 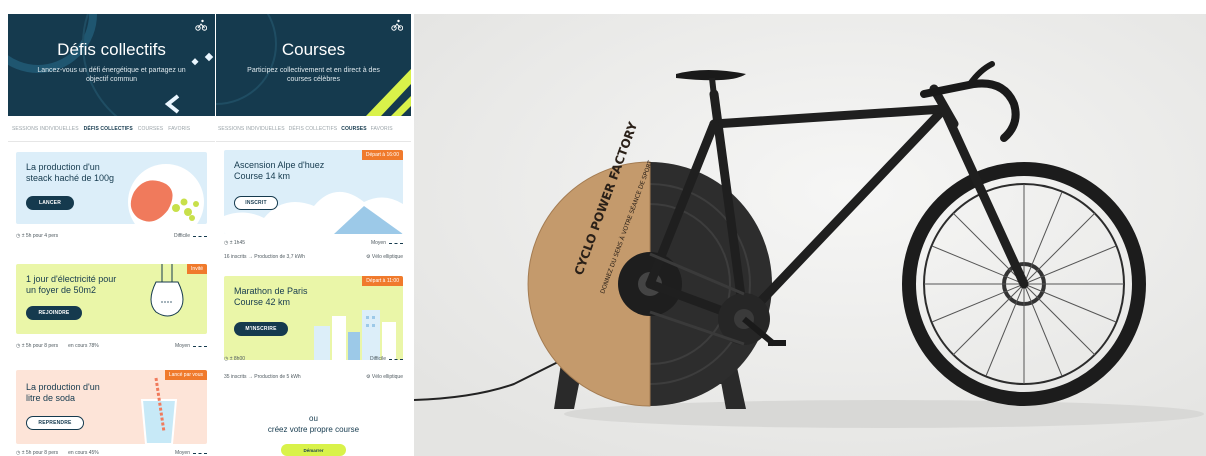 I want to click on register-button: M'inscrire, so click(x=261, y=329).